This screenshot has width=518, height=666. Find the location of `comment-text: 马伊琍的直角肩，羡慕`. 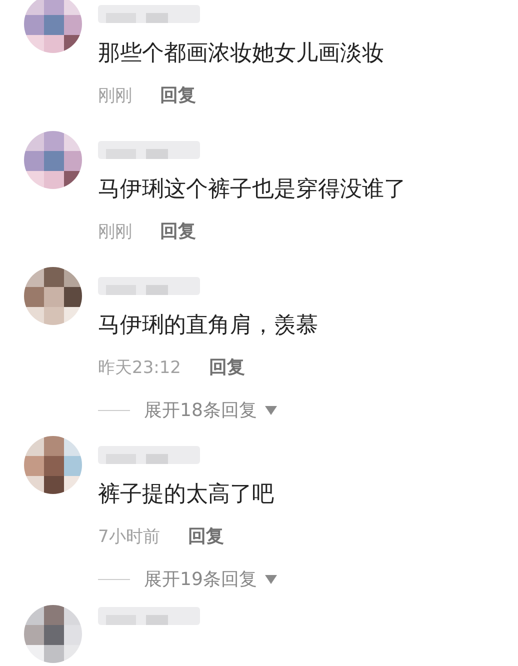

comment-text: 马伊琍的直角肩，羡慕 is located at coordinates (208, 326).